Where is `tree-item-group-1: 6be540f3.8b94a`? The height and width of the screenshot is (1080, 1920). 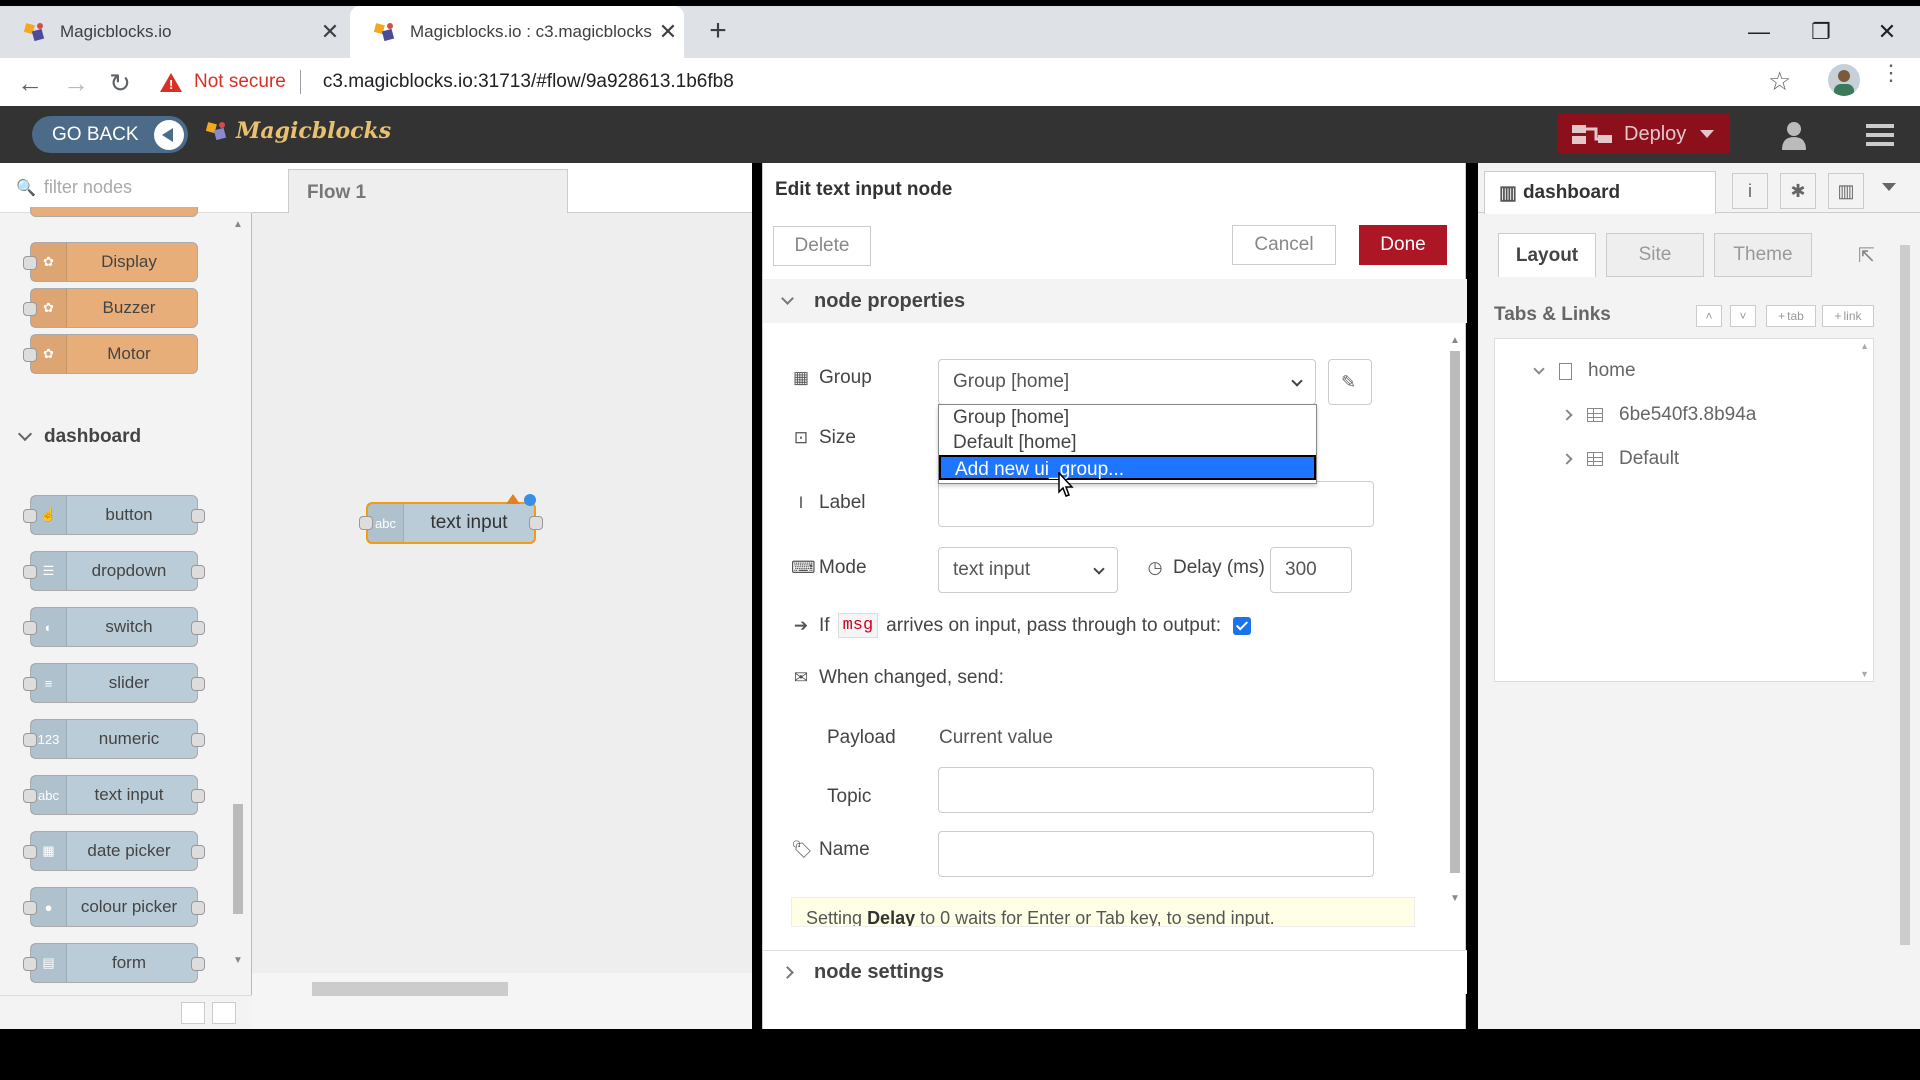
tree-item-group-1: 6be540f3.8b94a is located at coordinates (1675, 415).